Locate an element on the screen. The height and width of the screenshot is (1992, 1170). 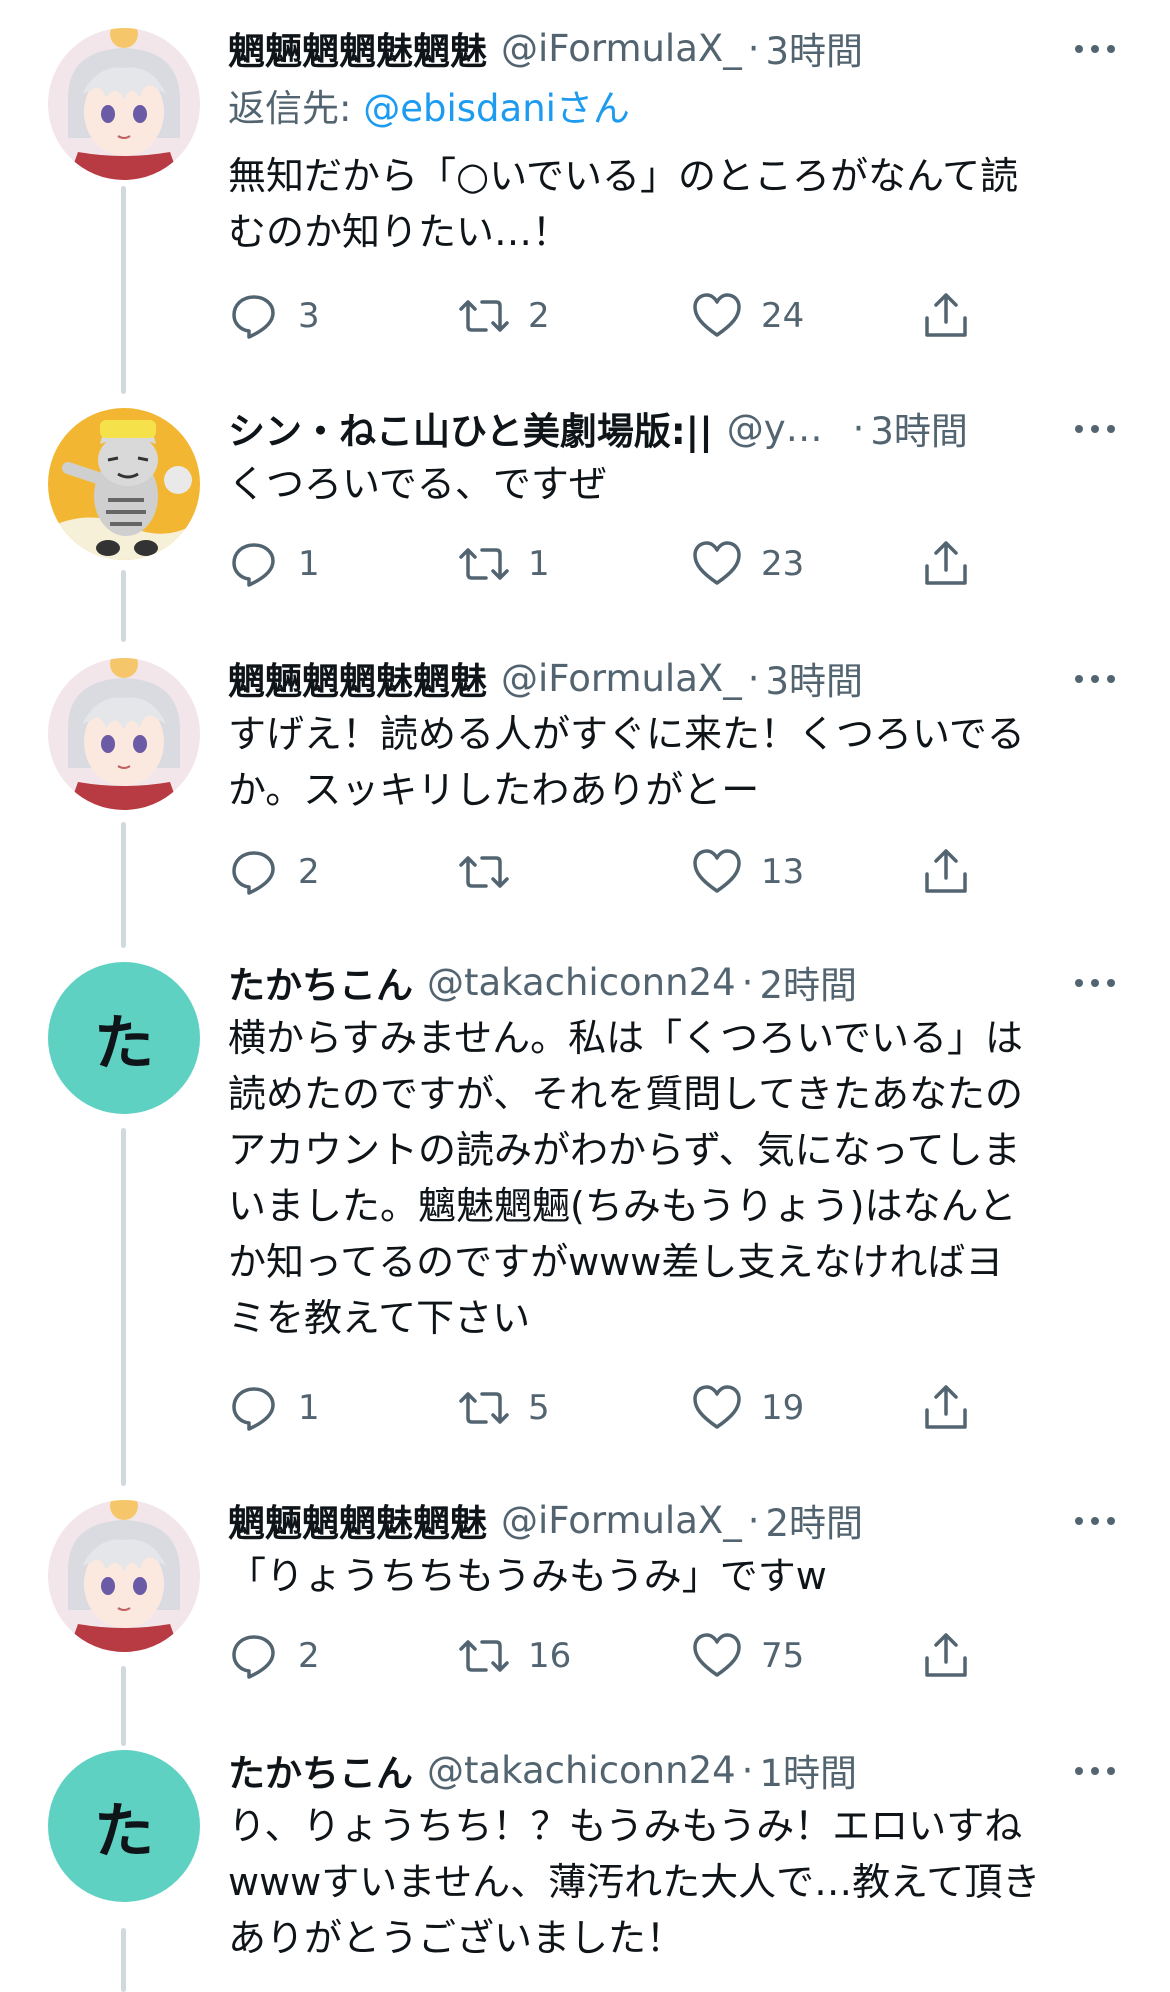
tweet-header: たかちこん @takachiconn24 · 1時間 is located at coordinates (668, 1770).